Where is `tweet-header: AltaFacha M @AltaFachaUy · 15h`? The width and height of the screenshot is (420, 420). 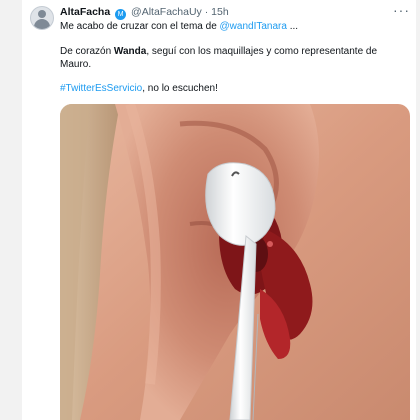
tweet-header: AltaFacha M @AltaFachaUy · 15h is located at coordinates (144, 13).